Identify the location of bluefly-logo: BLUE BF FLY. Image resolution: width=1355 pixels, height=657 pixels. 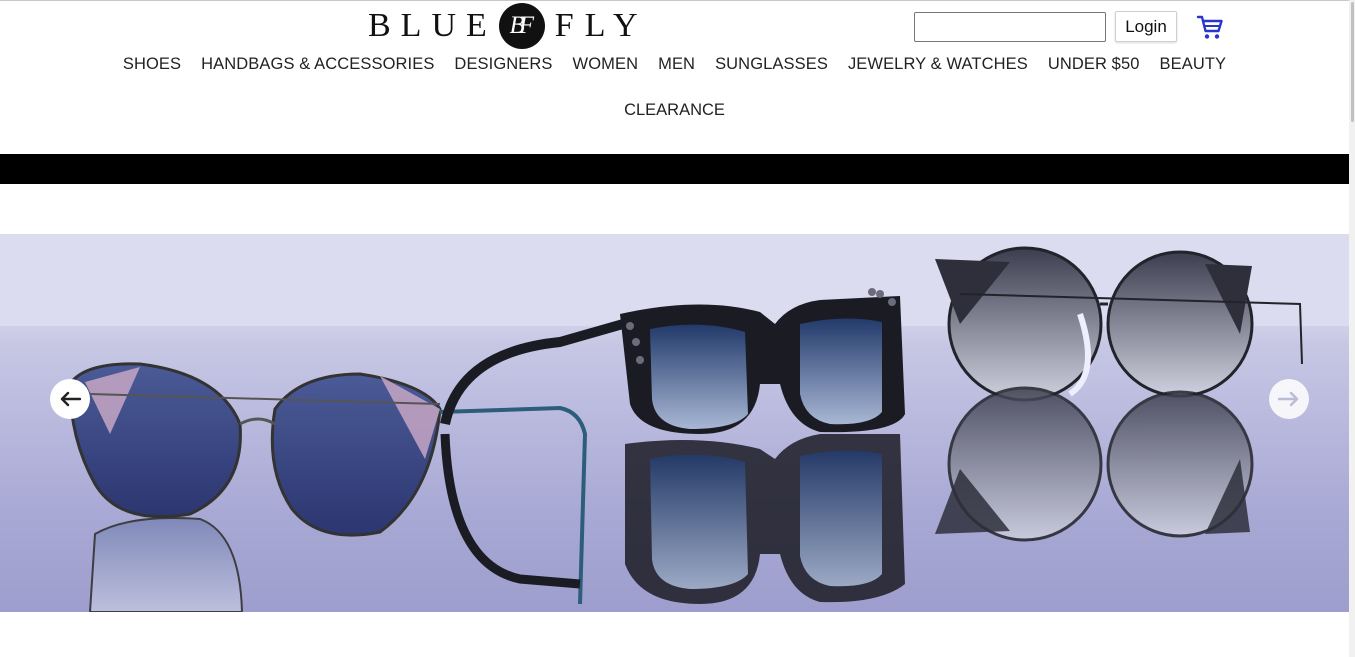
(508, 26).